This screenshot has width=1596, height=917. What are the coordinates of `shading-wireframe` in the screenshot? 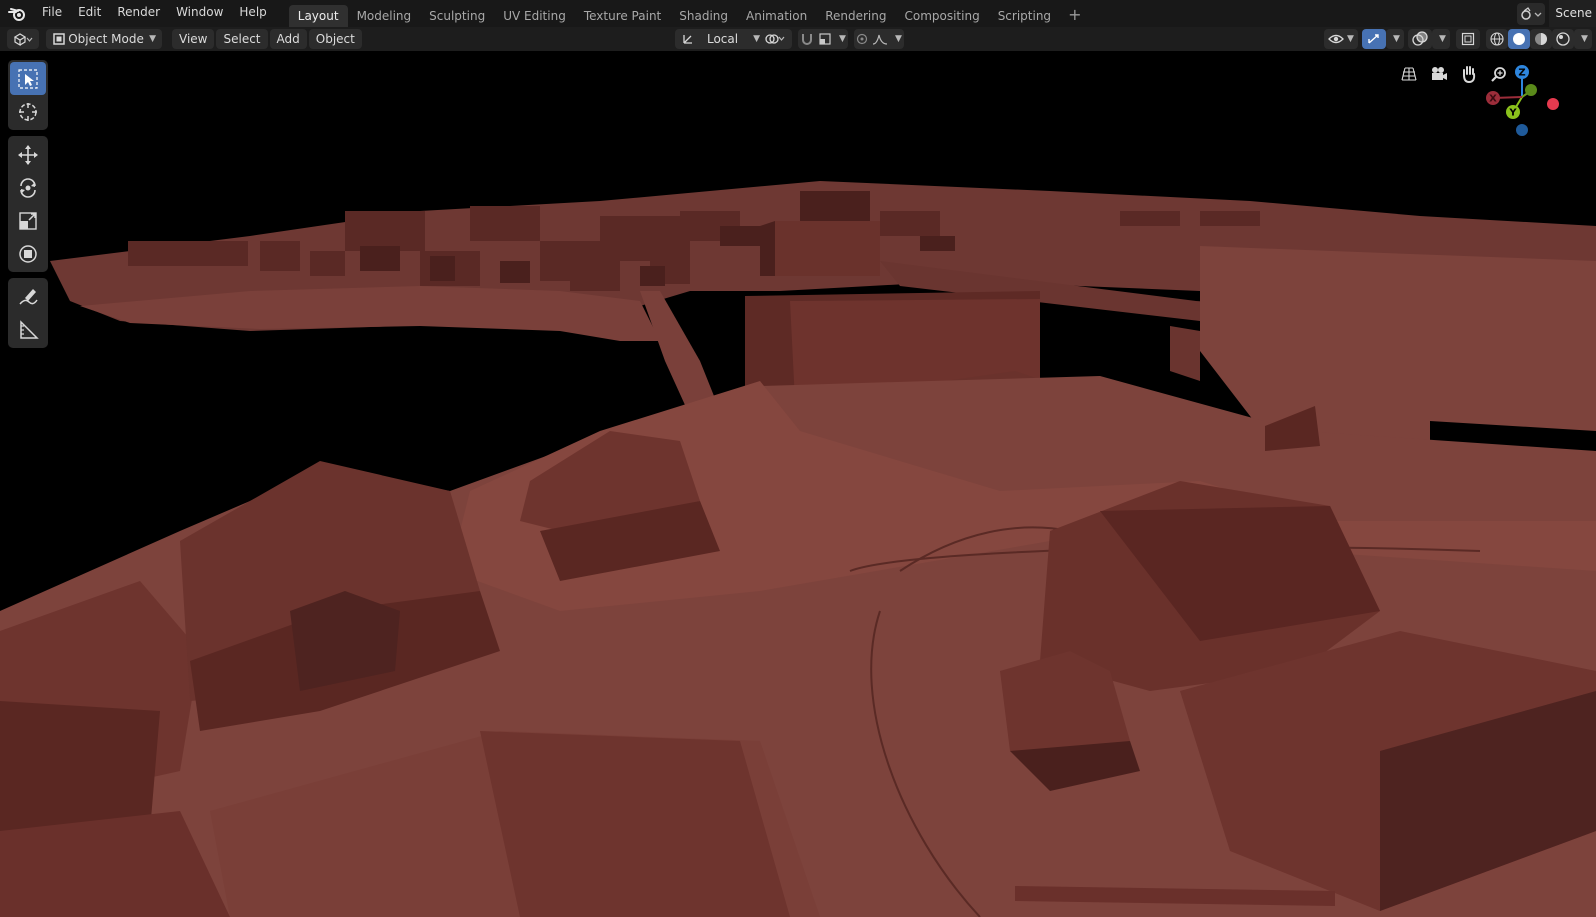 It's located at (1497, 39).